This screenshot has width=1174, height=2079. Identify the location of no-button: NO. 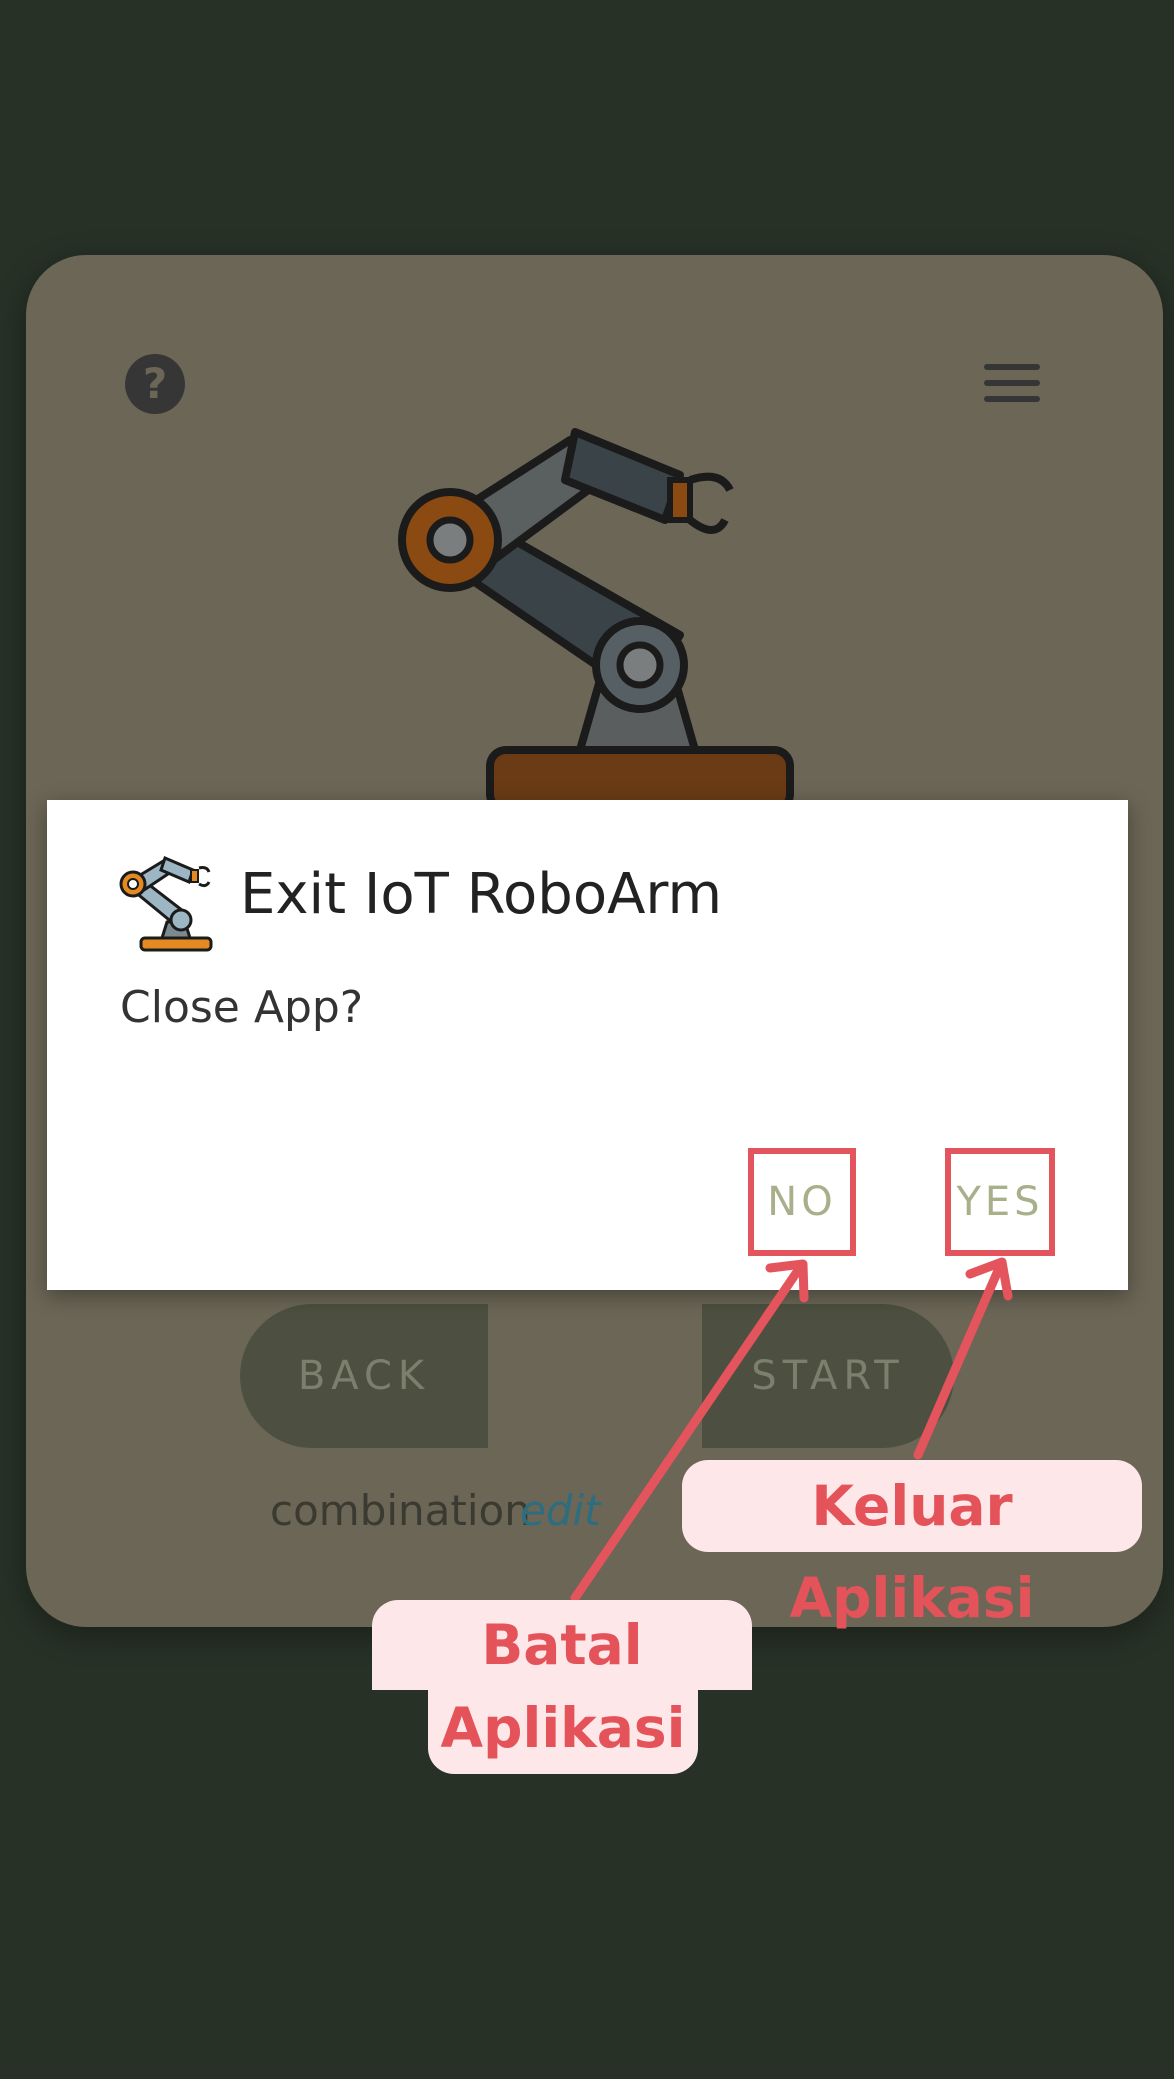
(802, 1202).